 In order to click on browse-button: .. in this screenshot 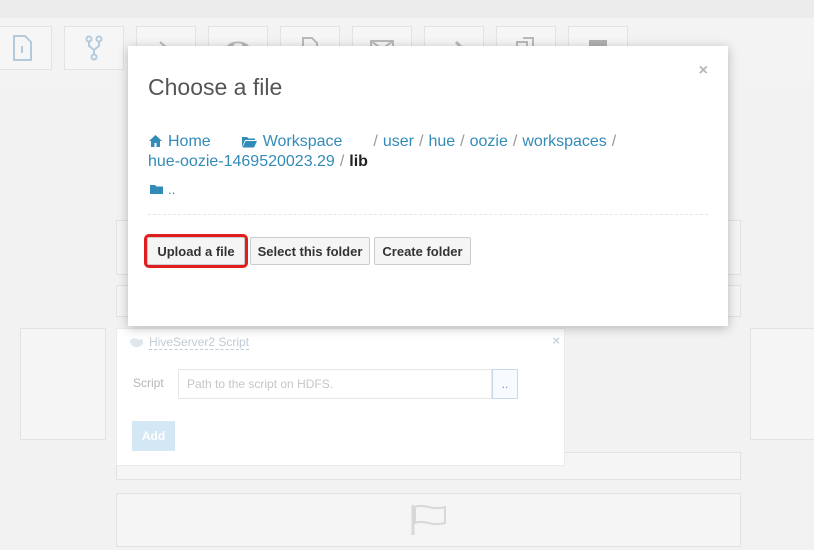, I will do `click(505, 384)`.